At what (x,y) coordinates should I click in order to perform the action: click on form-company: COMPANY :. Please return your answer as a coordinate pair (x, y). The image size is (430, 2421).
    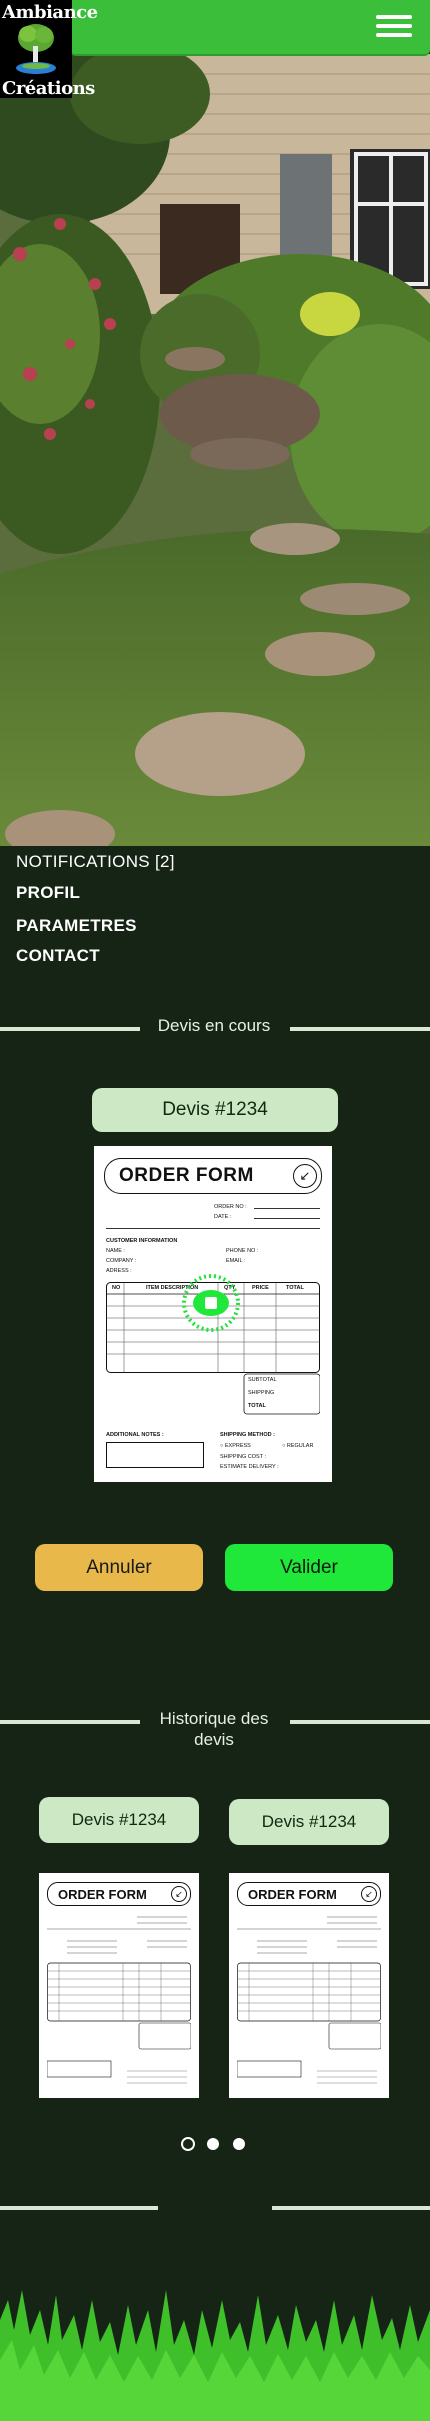
    Looking at the image, I should click on (121, 1261).